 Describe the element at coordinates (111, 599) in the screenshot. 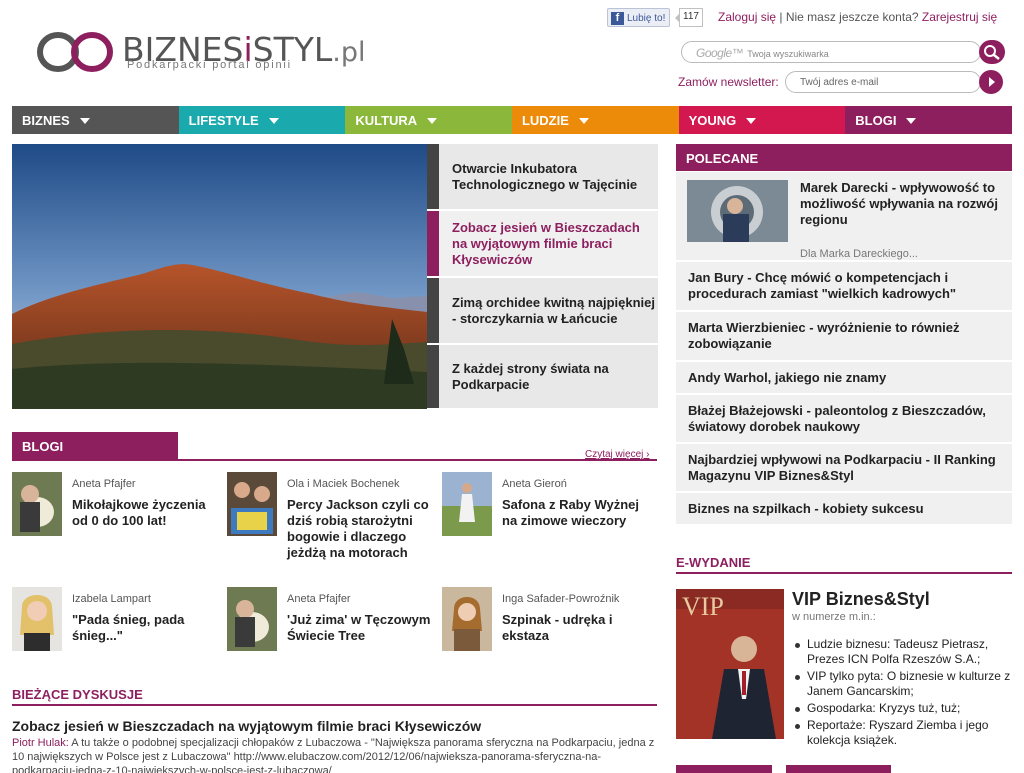

I see `blog-author: Izabela Lampart` at that location.